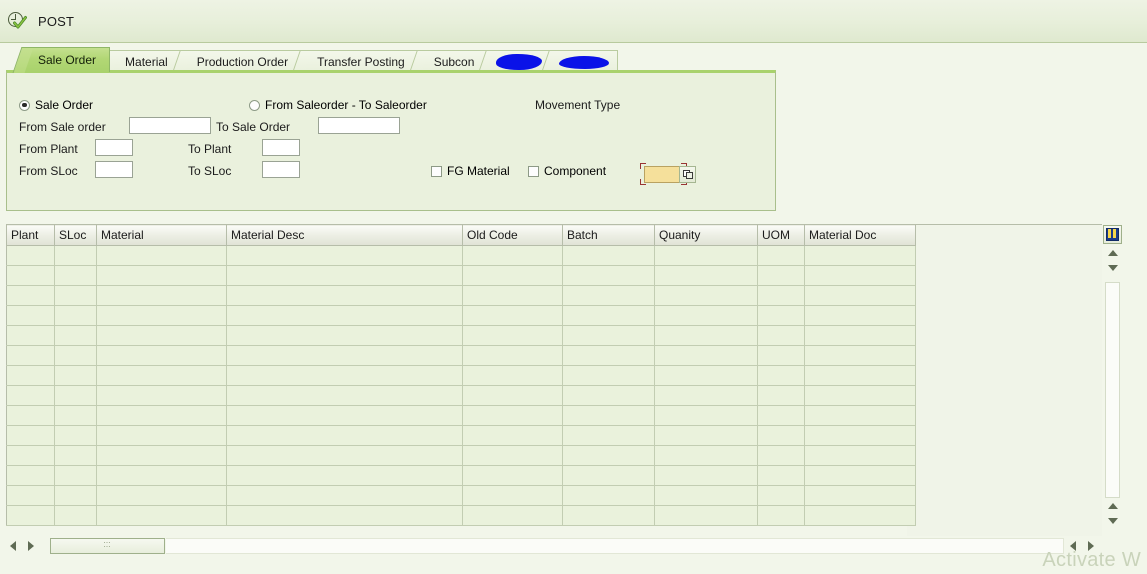  What do you see at coordinates (114, 169) in the screenshot?
I see `from-sloc-input` at bounding box center [114, 169].